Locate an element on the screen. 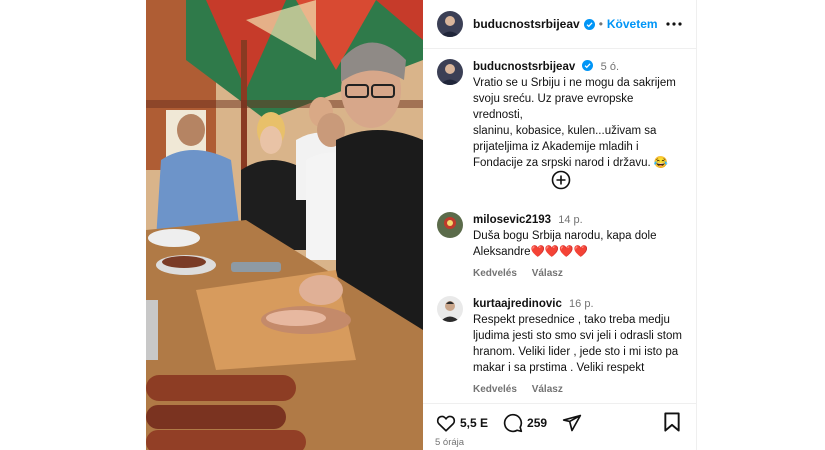 The width and height of the screenshot is (825, 450). comment-author: milosevic2193 is located at coordinates (512, 220).